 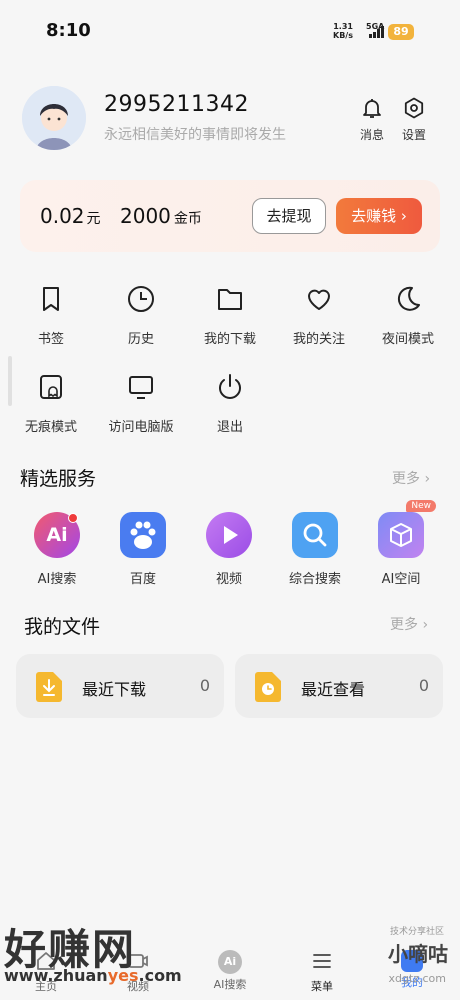 What do you see at coordinates (68, 30) in the screenshot?
I see `clock: 8:10` at bounding box center [68, 30].